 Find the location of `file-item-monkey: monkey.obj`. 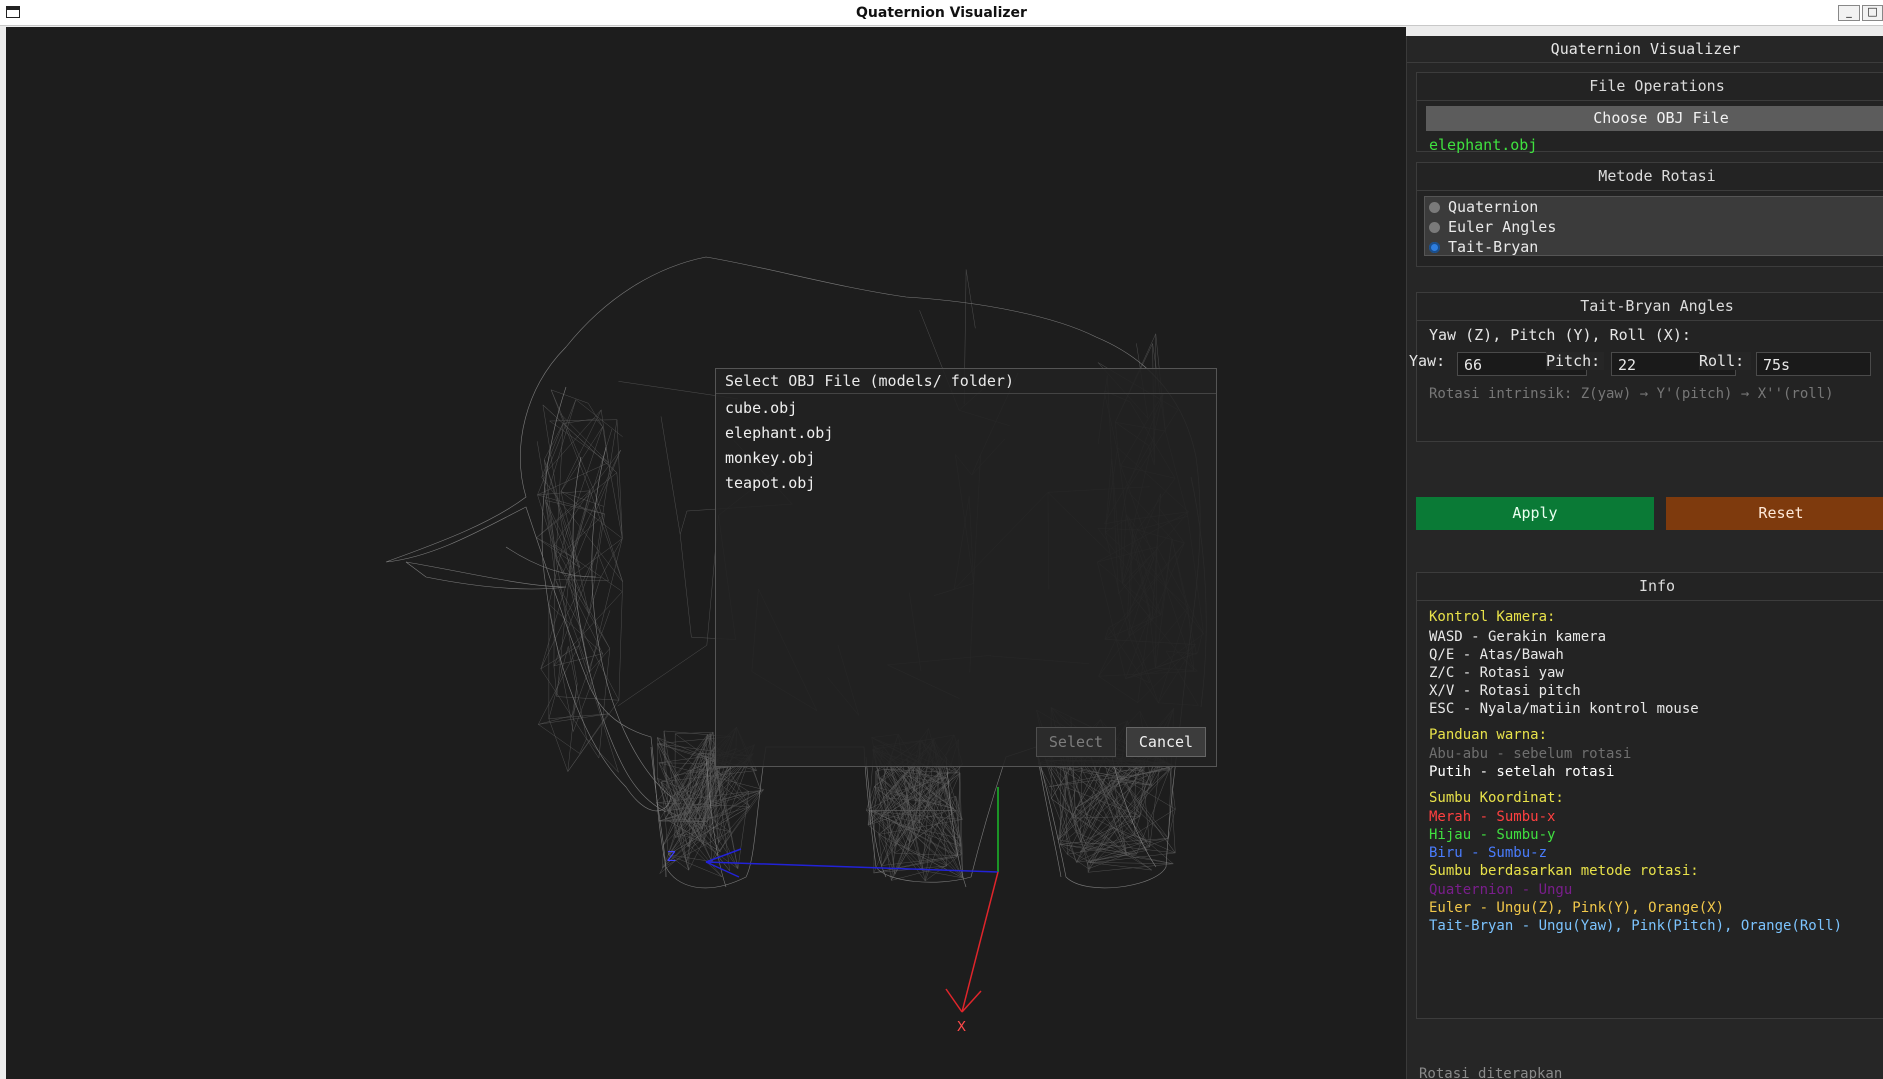

file-item-monkey: monkey.obj is located at coordinates (770, 458).